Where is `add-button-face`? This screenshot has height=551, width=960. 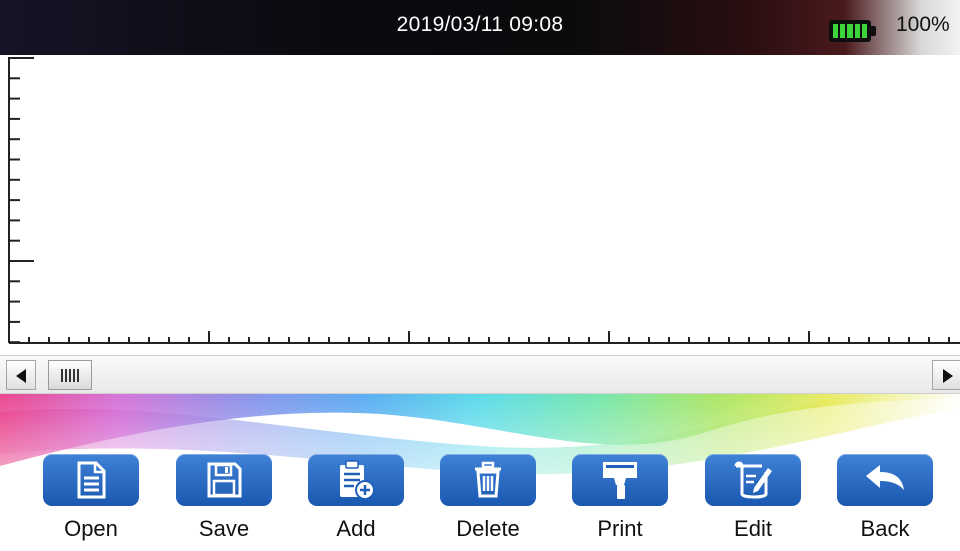 add-button-face is located at coordinates (356, 480).